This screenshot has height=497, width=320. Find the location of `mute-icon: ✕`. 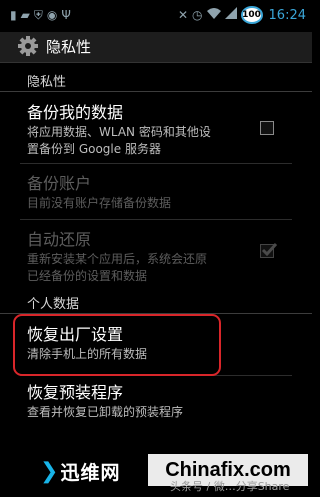

mute-icon: ✕ is located at coordinates (183, 15).